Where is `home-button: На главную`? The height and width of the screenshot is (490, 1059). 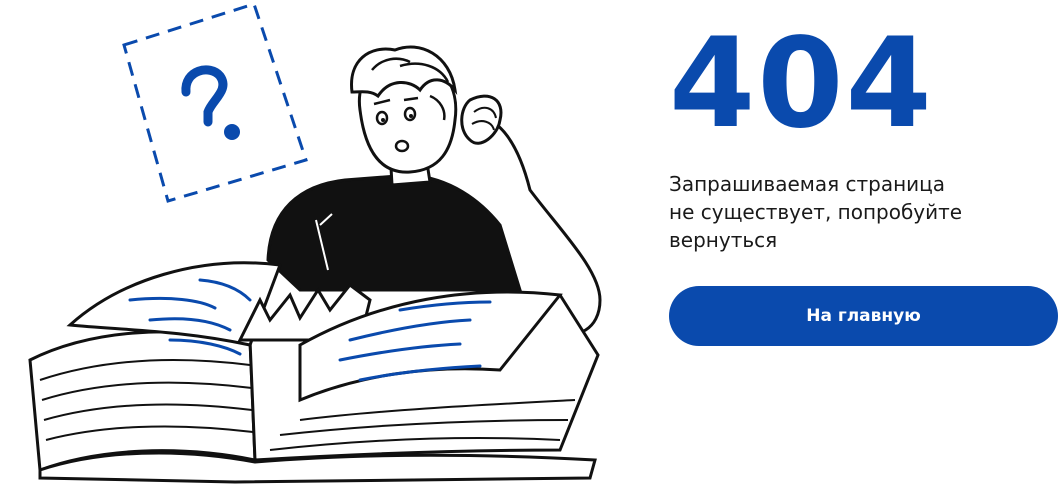 home-button: На главную is located at coordinates (863, 316).